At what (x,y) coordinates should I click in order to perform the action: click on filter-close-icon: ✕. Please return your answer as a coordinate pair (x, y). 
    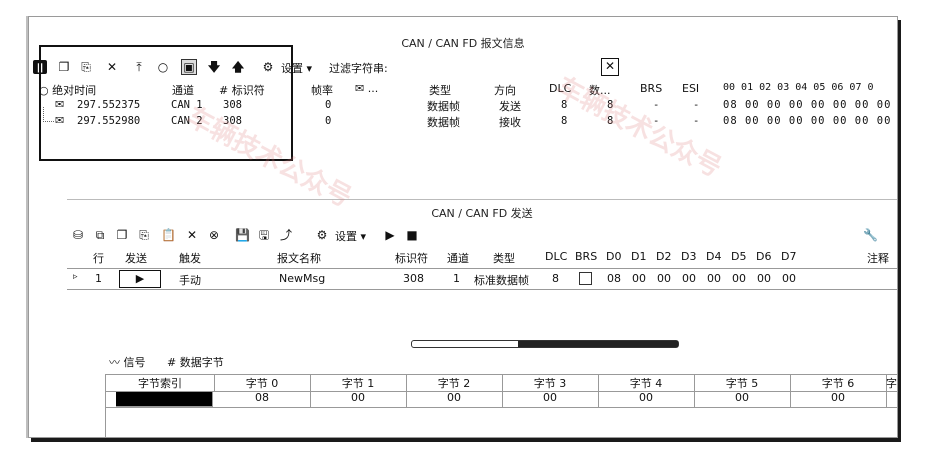
    Looking at the image, I should click on (610, 67).